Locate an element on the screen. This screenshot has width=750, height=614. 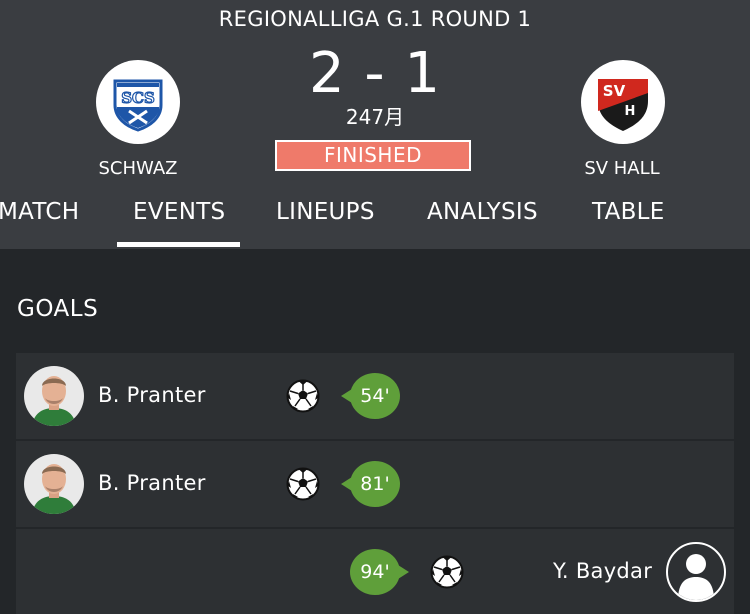
goal-event-row: 94' Y. Baydar is located at coordinates (375, 571).